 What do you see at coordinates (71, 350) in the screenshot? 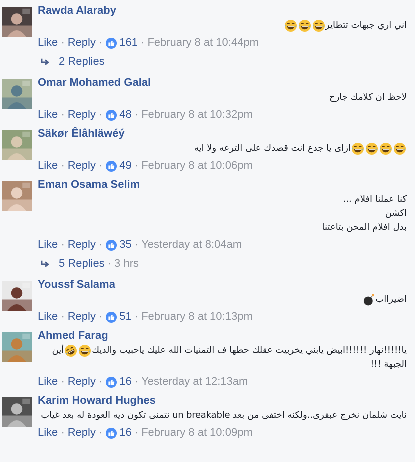
I see `rolling-laugh-emoji-icon` at bounding box center [71, 350].